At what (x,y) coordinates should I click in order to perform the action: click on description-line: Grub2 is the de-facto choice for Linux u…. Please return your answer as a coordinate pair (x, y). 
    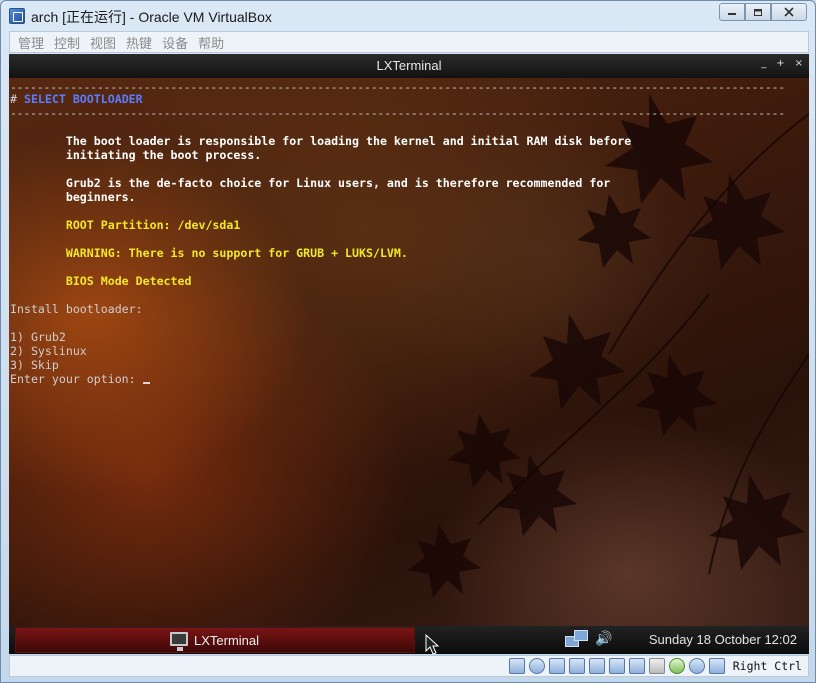
    Looking at the image, I should click on (310, 183).